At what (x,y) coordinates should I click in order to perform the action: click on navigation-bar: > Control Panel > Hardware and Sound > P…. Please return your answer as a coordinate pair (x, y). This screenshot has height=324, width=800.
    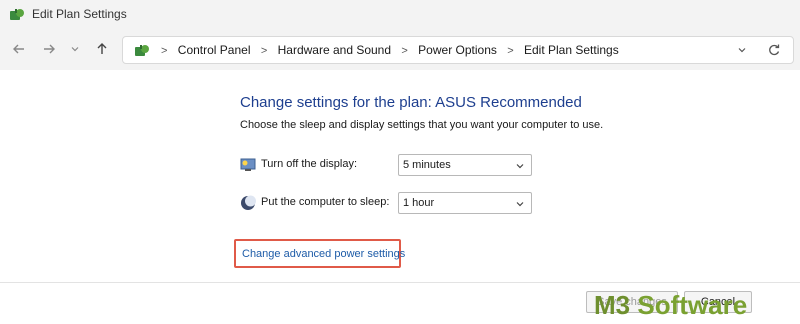
    Looking at the image, I should click on (400, 50).